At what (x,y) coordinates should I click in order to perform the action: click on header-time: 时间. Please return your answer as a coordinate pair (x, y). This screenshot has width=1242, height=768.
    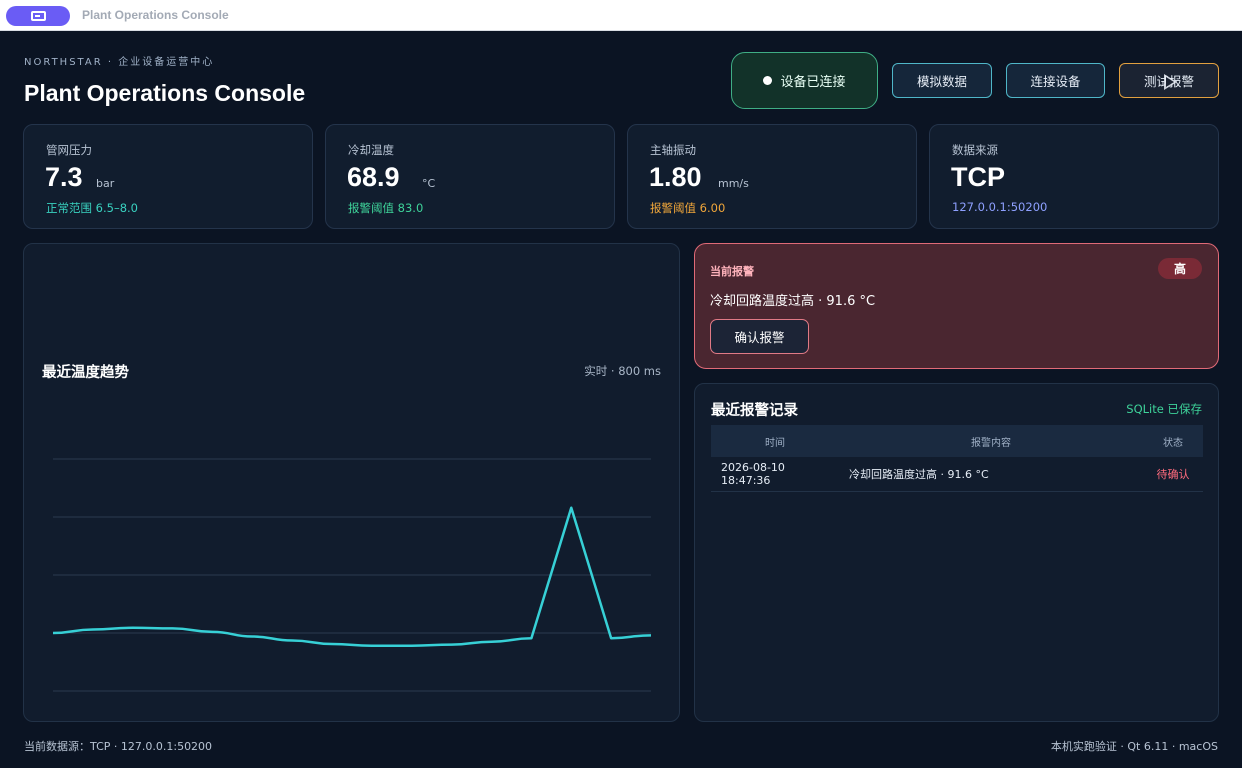
    Looking at the image, I should click on (775, 443).